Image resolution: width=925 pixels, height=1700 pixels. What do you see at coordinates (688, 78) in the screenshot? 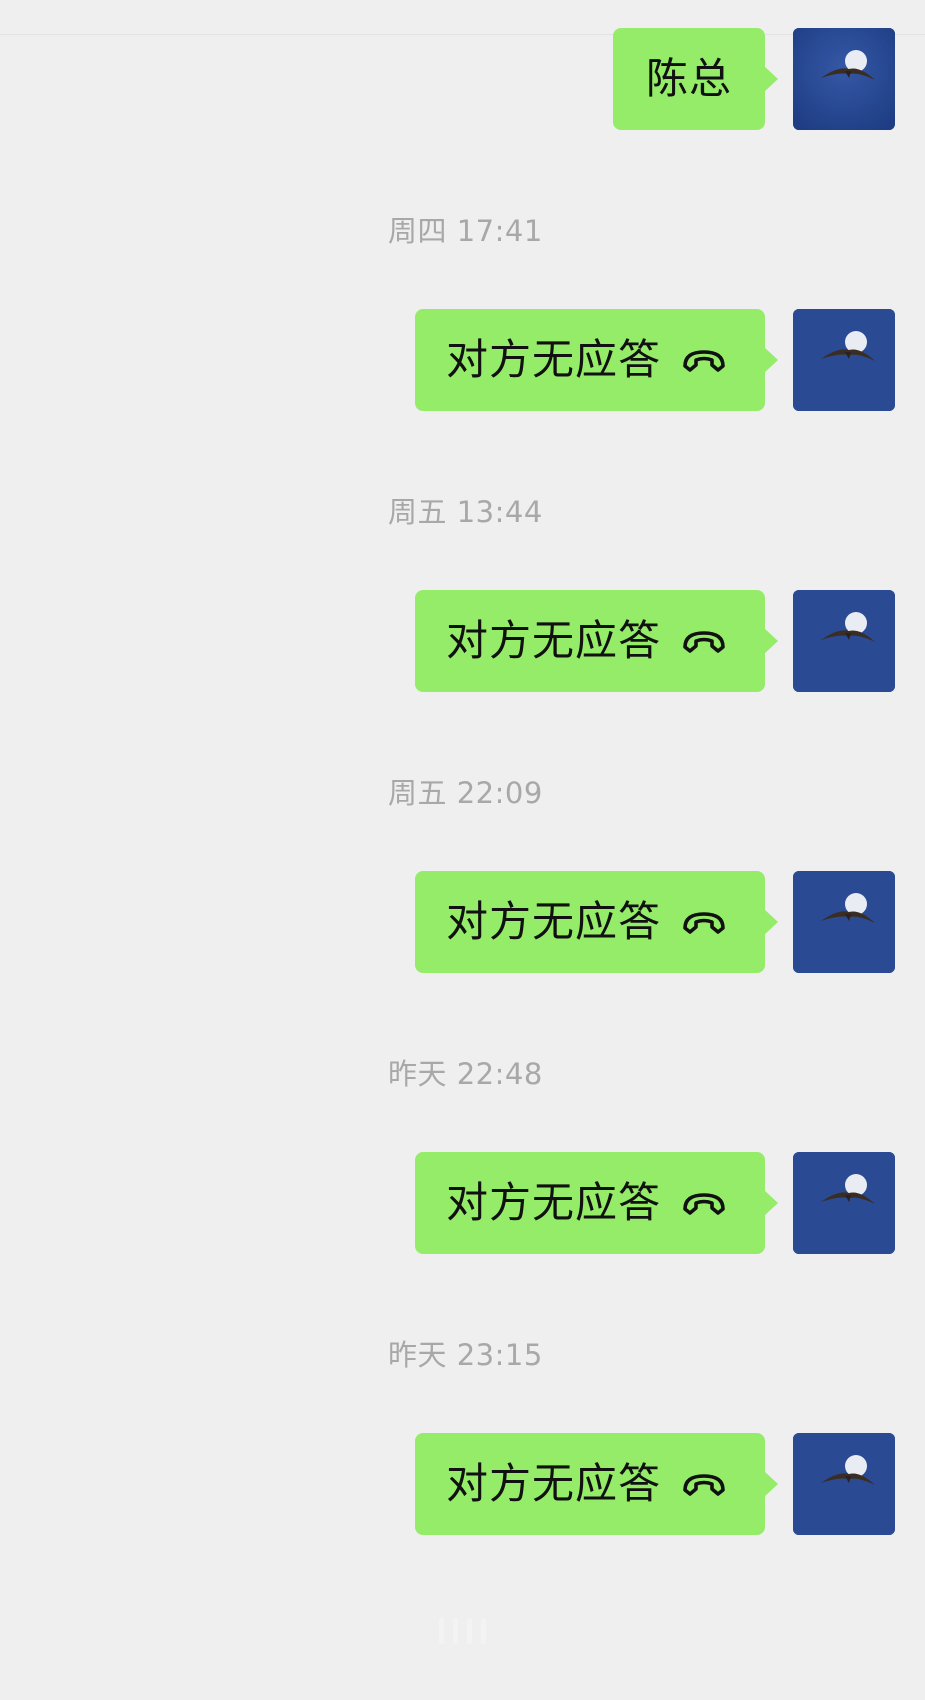
I see `message-text: 陈总` at bounding box center [688, 78].